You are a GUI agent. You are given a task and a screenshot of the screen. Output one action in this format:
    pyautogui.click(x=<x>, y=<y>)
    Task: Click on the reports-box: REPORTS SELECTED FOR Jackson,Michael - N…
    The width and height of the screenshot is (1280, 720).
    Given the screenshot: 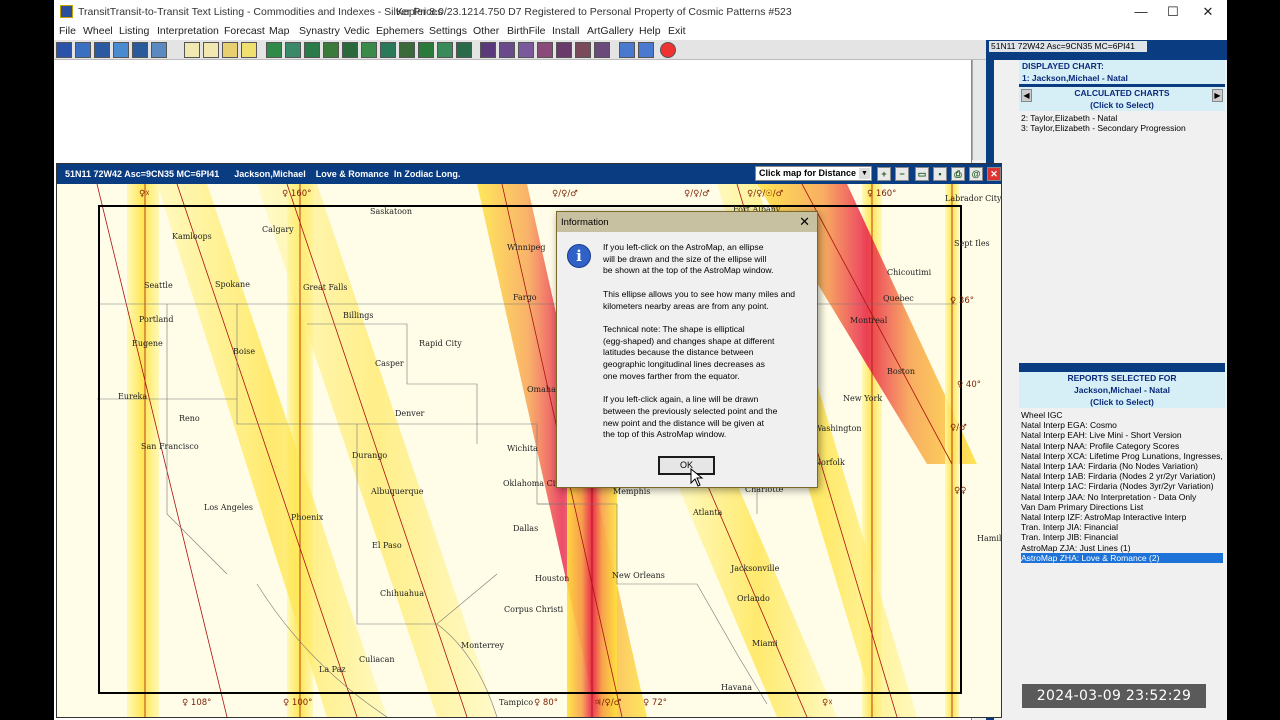 What is the action you would take?
    pyautogui.click(x=1122, y=546)
    